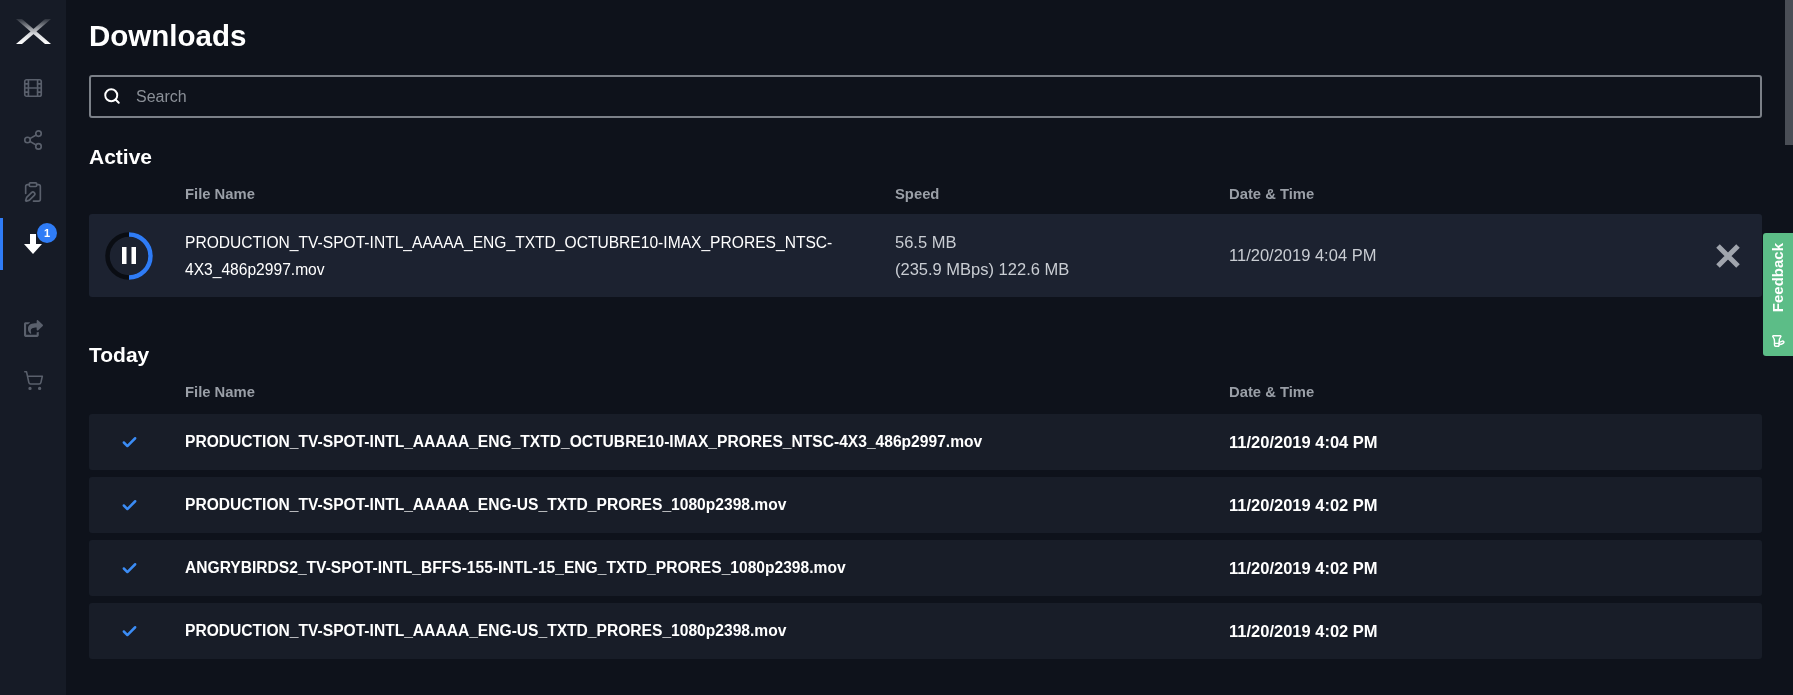 The height and width of the screenshot is (695, 1793). I want to click on feedback-tab: Feedback, so click(1778, 294).